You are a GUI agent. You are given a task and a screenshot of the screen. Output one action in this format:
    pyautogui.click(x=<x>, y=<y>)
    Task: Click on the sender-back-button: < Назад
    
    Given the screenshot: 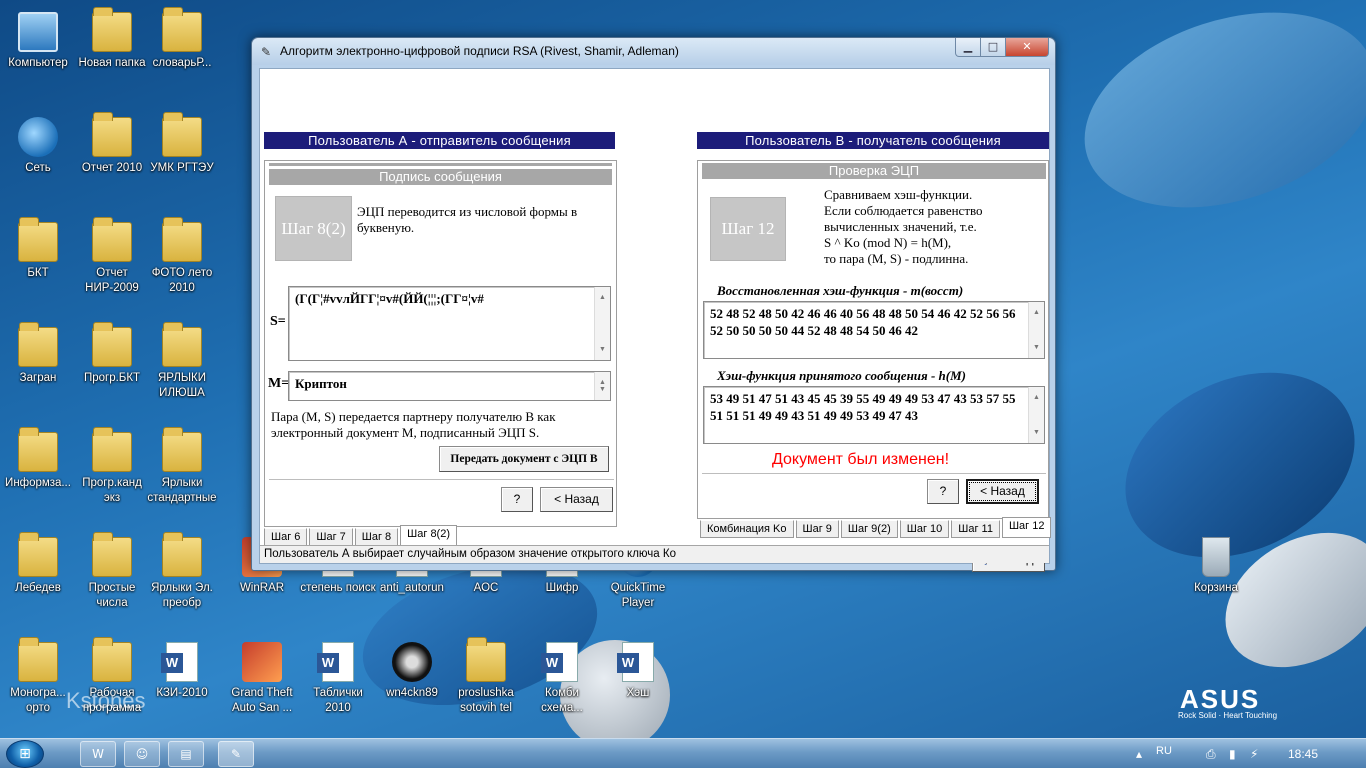 What is the action you would take?
    pyautogui.click(x=576, y=499)
    